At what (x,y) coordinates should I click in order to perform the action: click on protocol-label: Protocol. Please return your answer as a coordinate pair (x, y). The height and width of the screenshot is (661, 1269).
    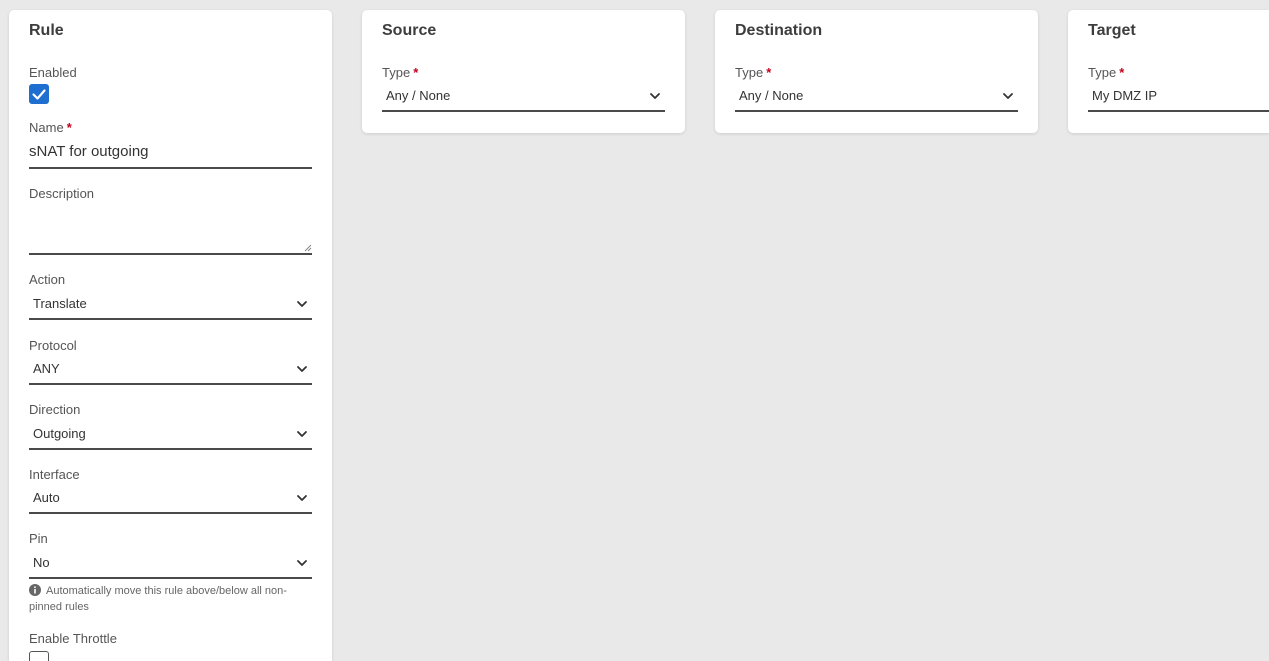
    Looking at the image, I should click on (53, 345).